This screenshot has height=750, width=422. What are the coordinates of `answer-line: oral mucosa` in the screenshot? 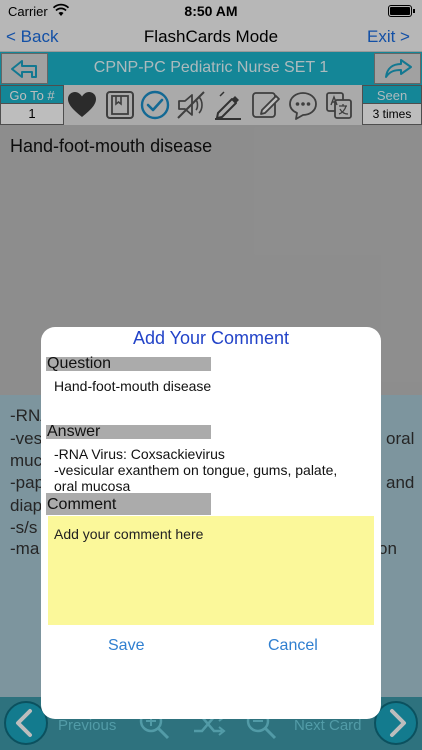 It's located at (92, 486).